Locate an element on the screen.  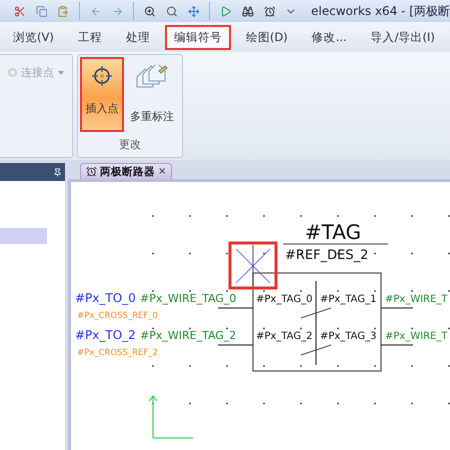
pin-icon is located at coordinates (57, 172).